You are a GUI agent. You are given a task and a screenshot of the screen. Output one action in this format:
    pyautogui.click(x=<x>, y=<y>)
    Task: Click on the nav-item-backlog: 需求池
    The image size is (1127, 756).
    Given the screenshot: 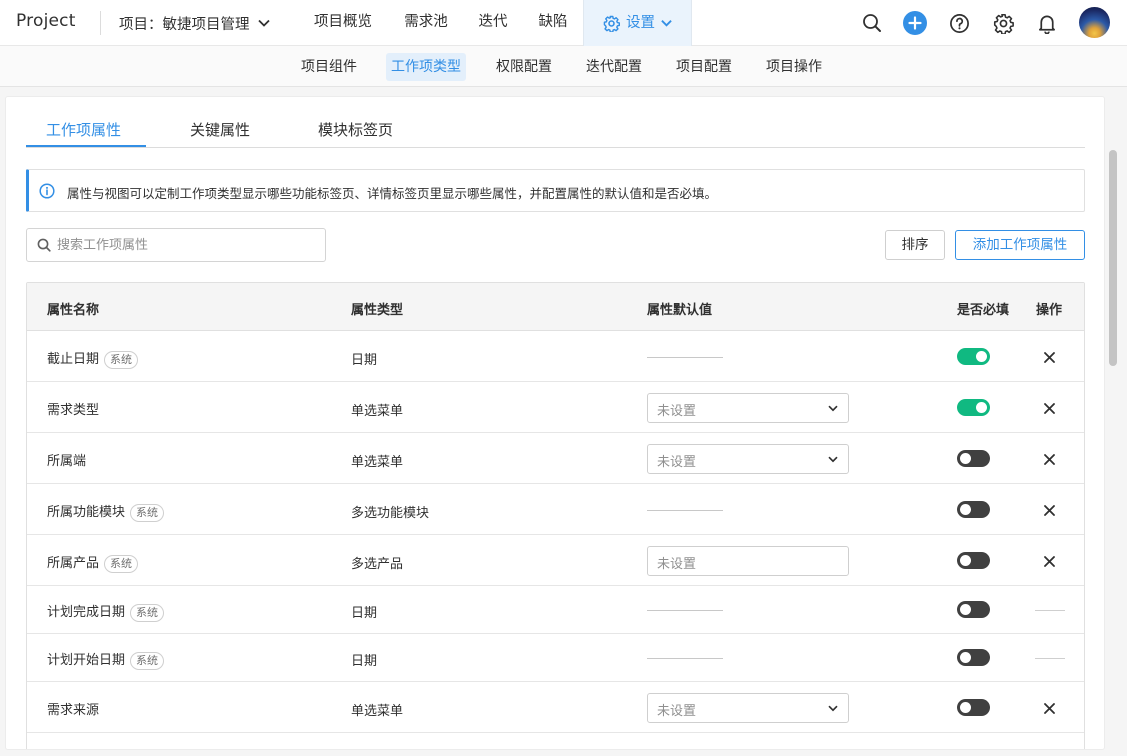 What is the action you would take?
    pyautogui.click(x=426, y=23)
    